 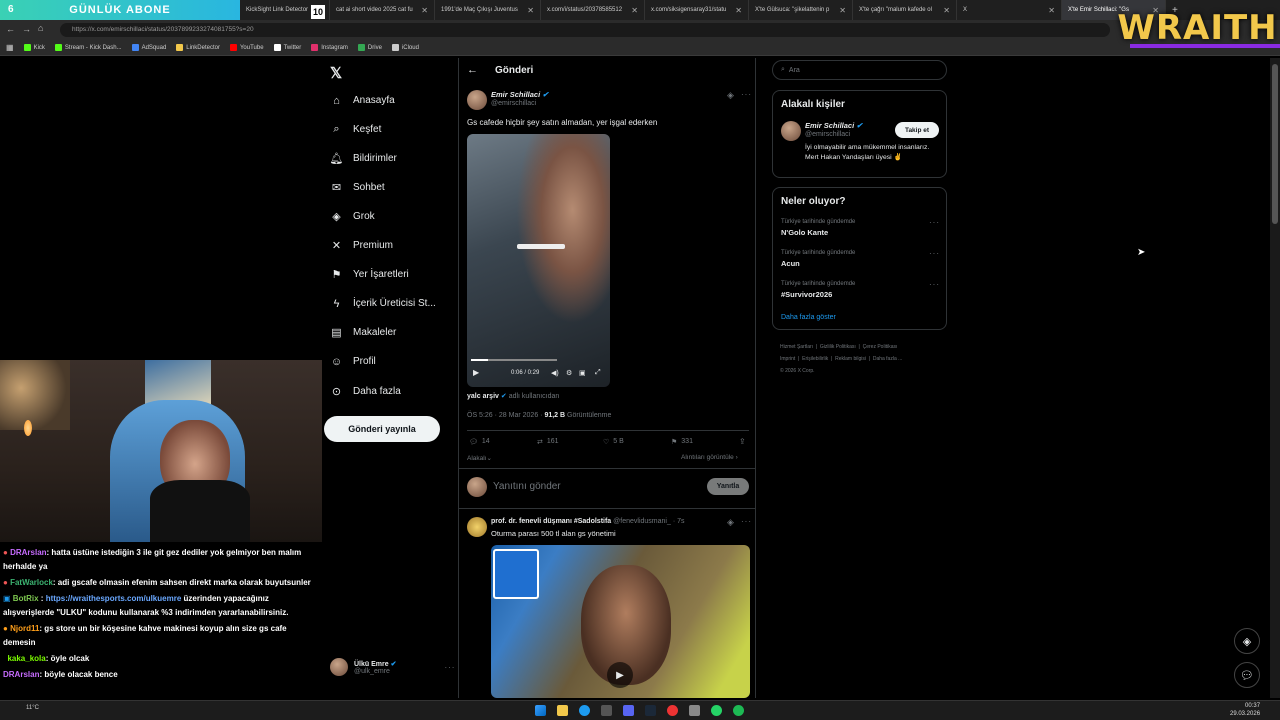 What do you see at coordinates (363, 158) in the screenshot?
I see `nav-item-notifications: 🔔︎ Bildirimler` at bounding box center [363, 158].